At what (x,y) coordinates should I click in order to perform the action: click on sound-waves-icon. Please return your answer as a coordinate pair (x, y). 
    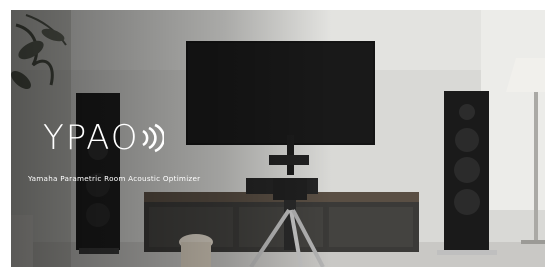
    Looking at the image, I should click on (153, 138).